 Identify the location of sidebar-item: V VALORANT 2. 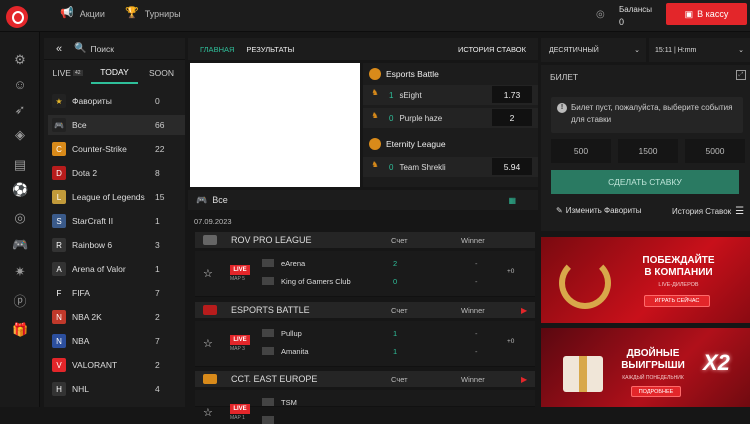
(116, 365).